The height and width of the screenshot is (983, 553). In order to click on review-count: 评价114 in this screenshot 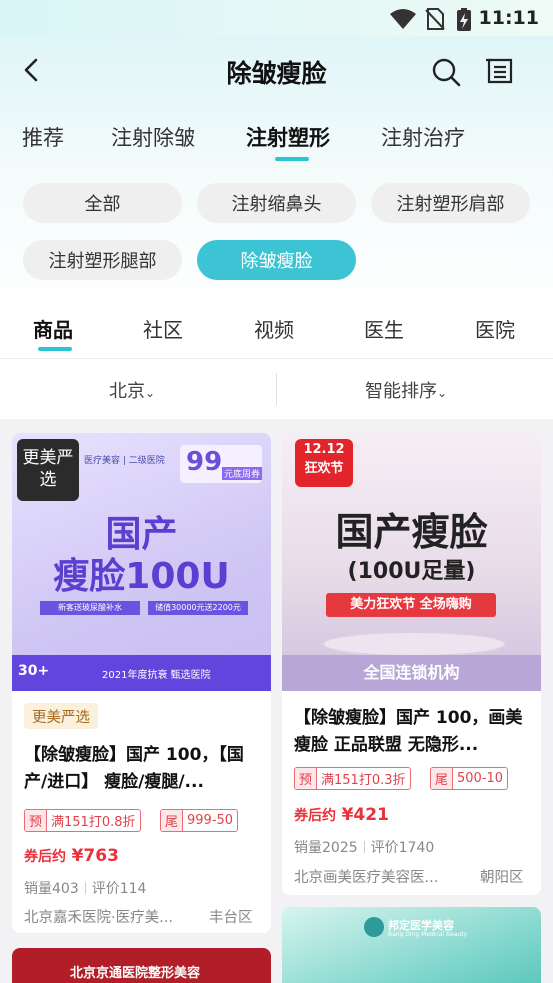, I will do `click(119, 889)`.